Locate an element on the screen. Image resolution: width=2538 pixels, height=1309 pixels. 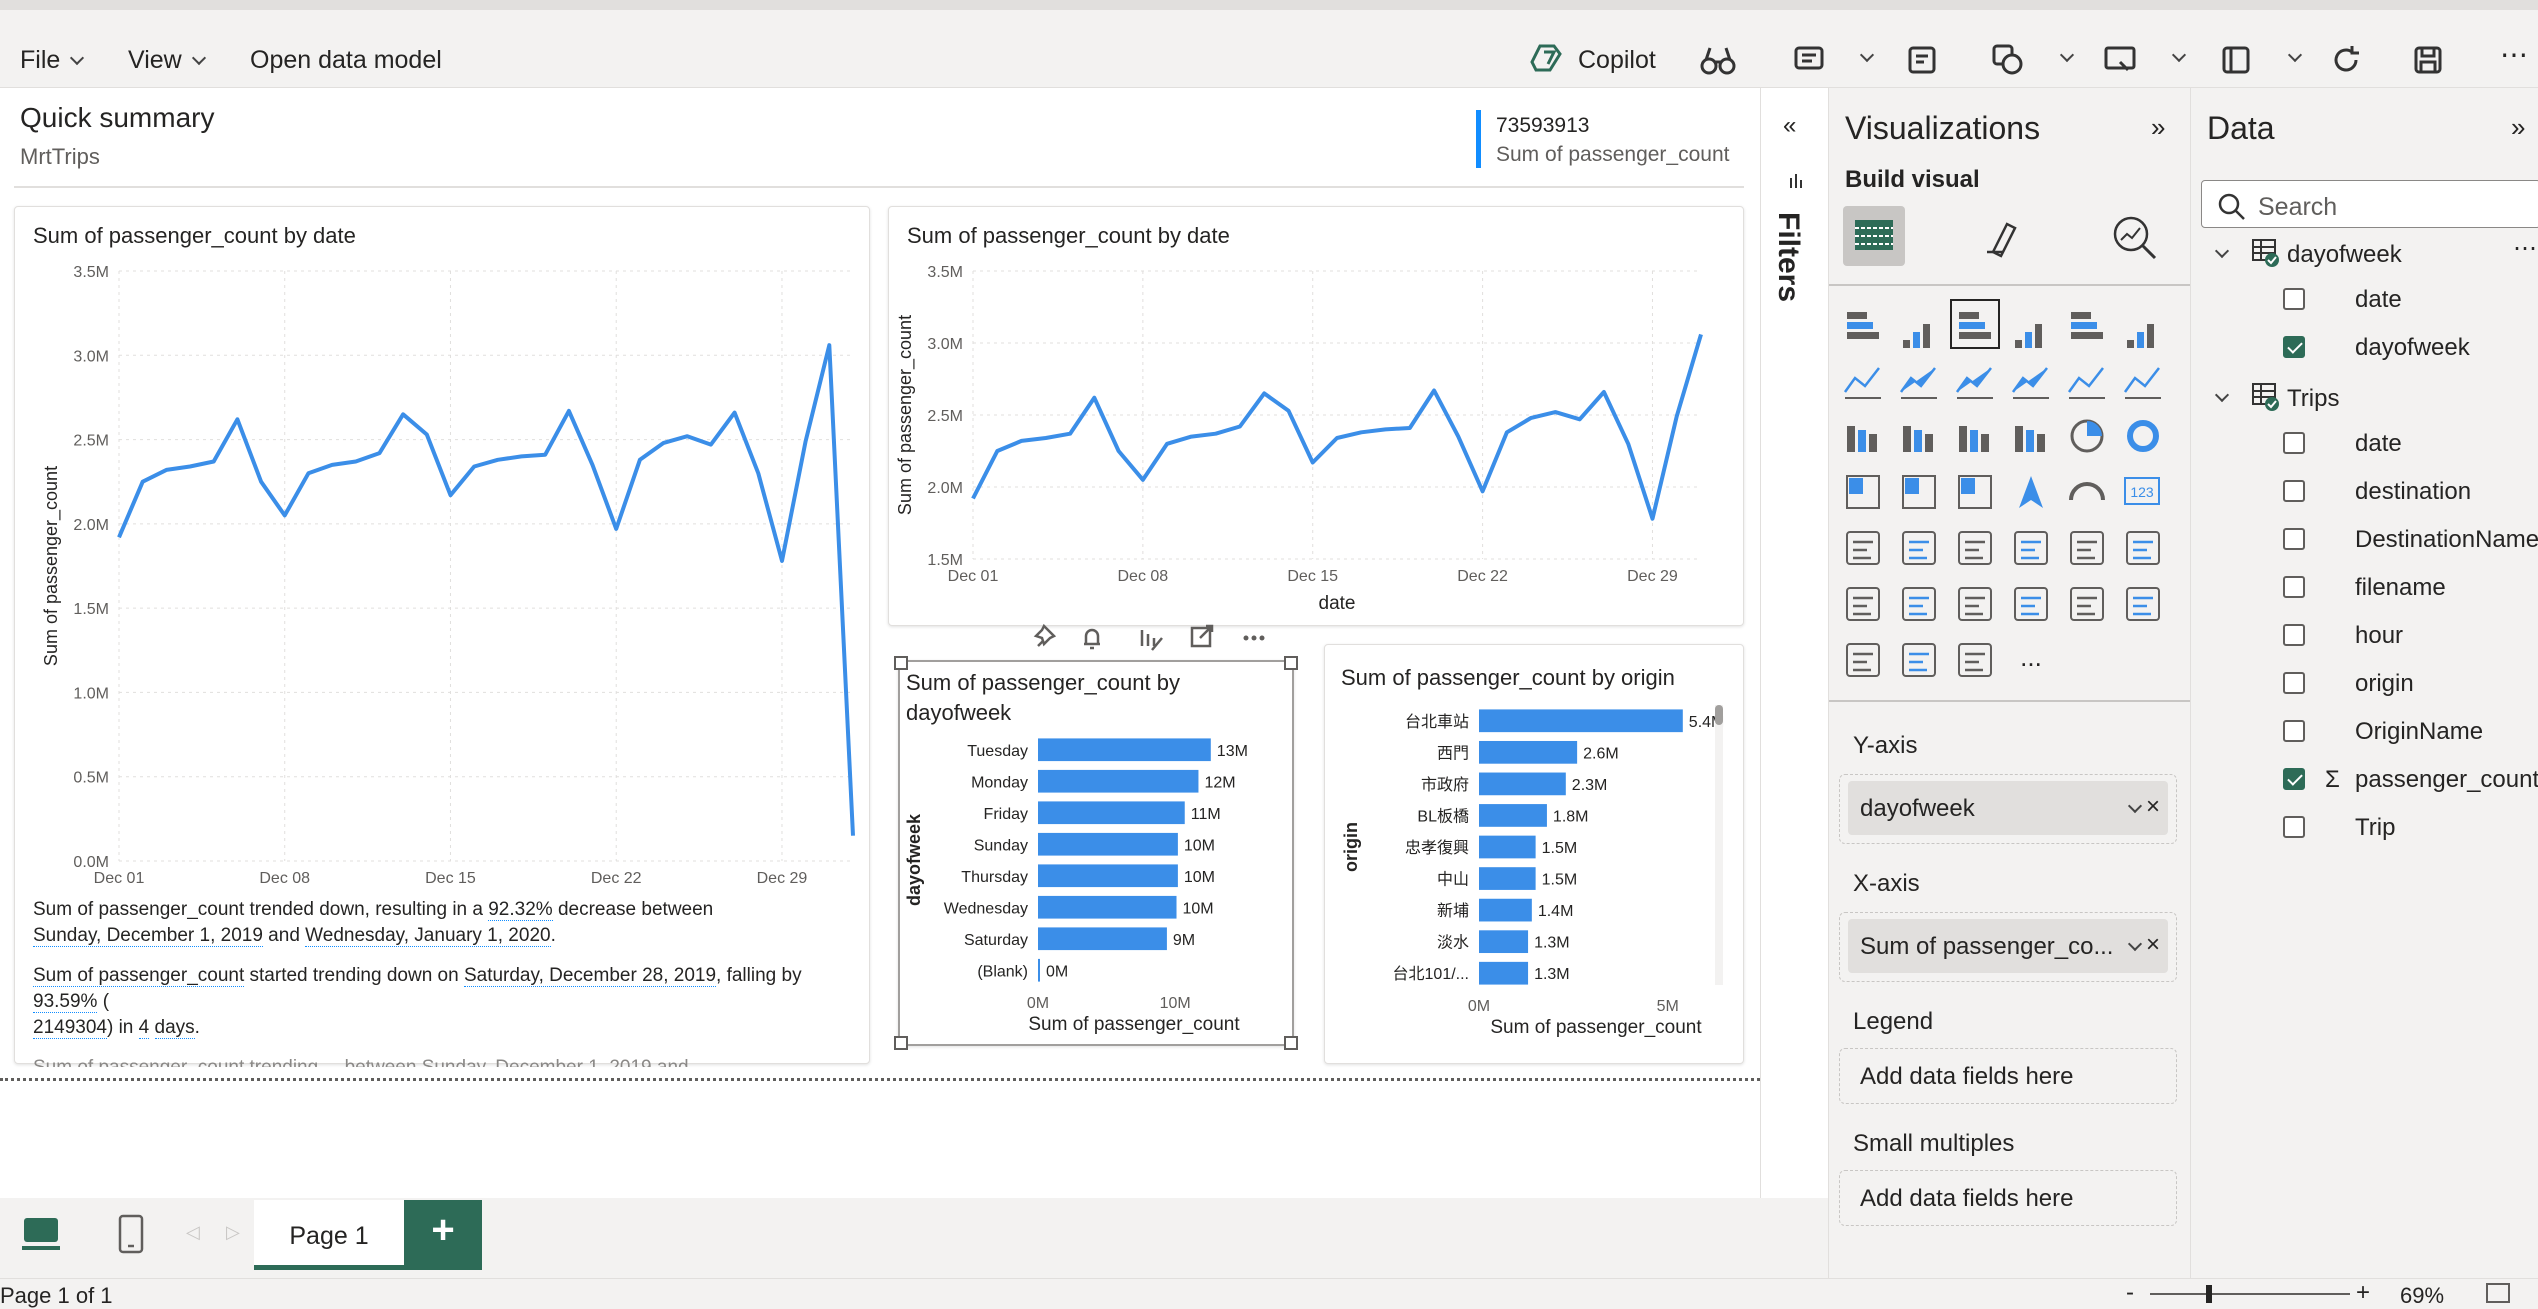
x-axis-well: Sum of passenger_co... × is located at coordinates (2008, 947).